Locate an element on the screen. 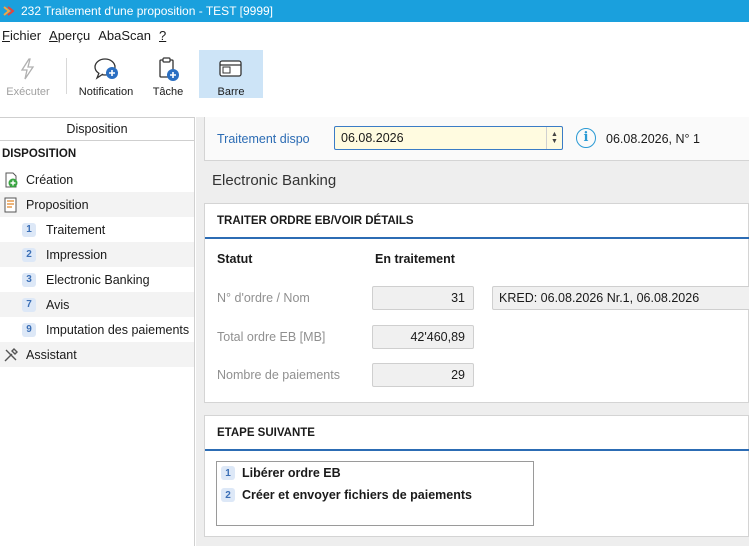  menu-help: ? is located at coordinates (162, 35).